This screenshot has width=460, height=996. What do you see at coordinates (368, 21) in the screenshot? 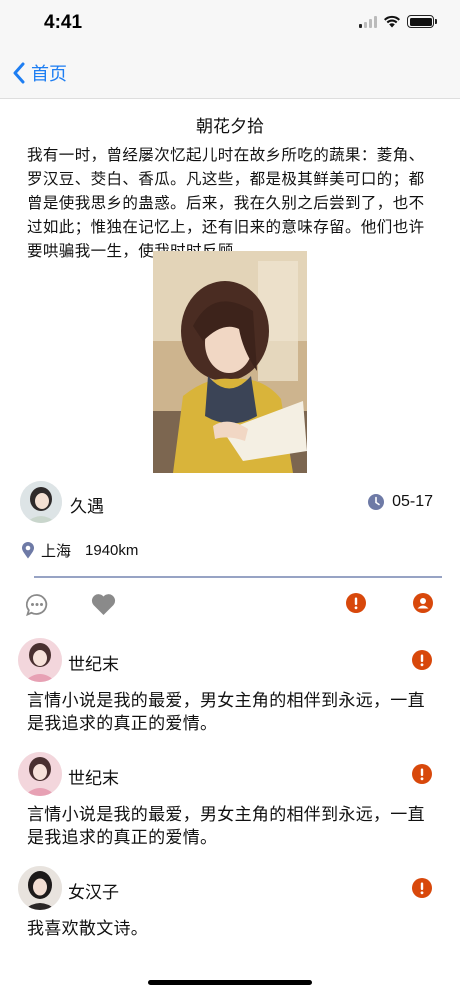
I see `signal-icon` at bounding box center [368, 21].